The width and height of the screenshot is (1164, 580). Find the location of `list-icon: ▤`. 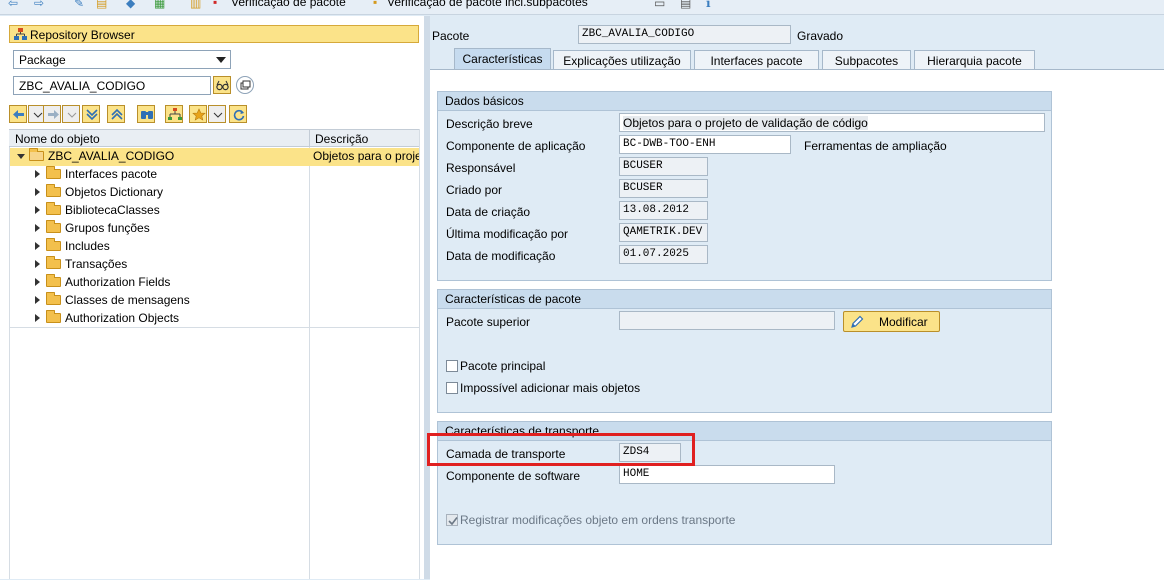

list-icon: ▤ is located at coordinates (685, 5).